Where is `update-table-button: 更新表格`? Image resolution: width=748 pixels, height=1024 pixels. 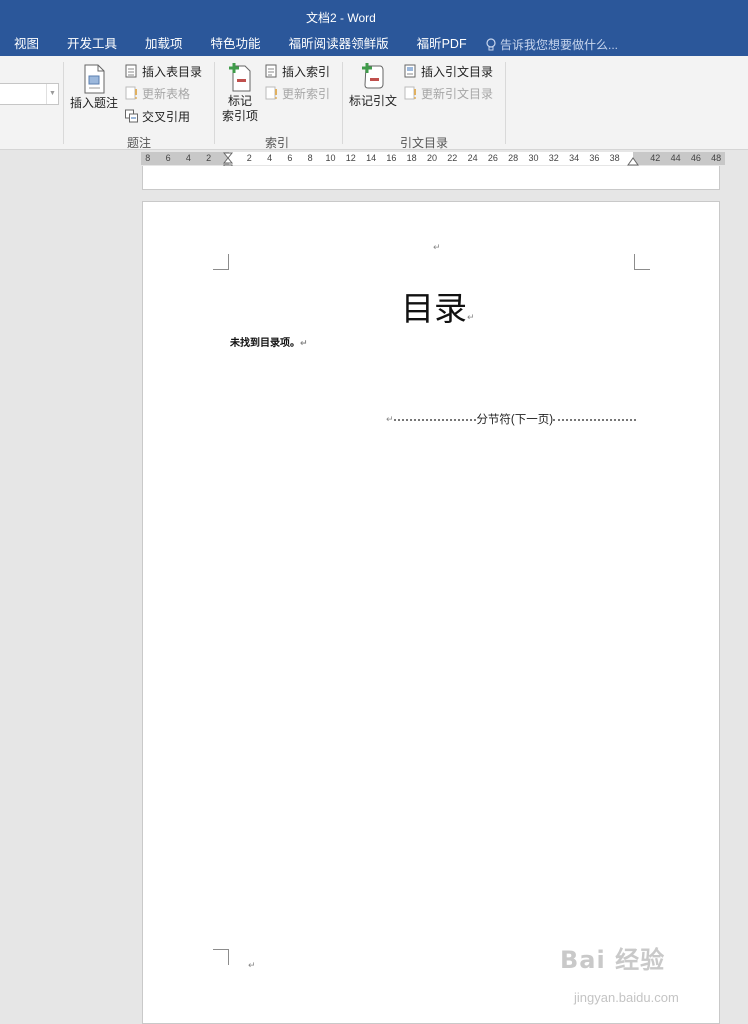
update-table-button: 更新表格 is located at coordinates (157, 93).